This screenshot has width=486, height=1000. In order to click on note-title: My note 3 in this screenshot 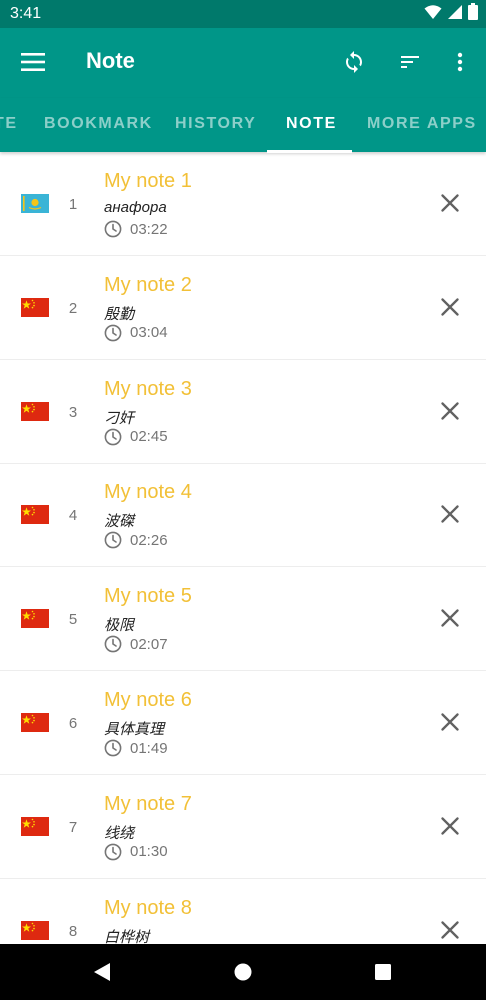, I will do `click(148, 388)`.